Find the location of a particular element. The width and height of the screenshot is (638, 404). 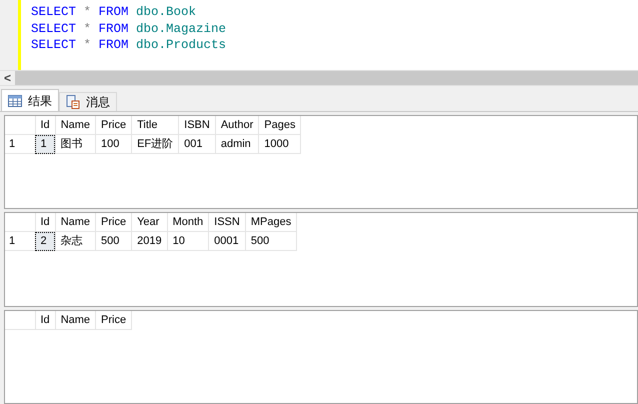

sql-identifier: dbo.Products is located at coordinates (181, 45).